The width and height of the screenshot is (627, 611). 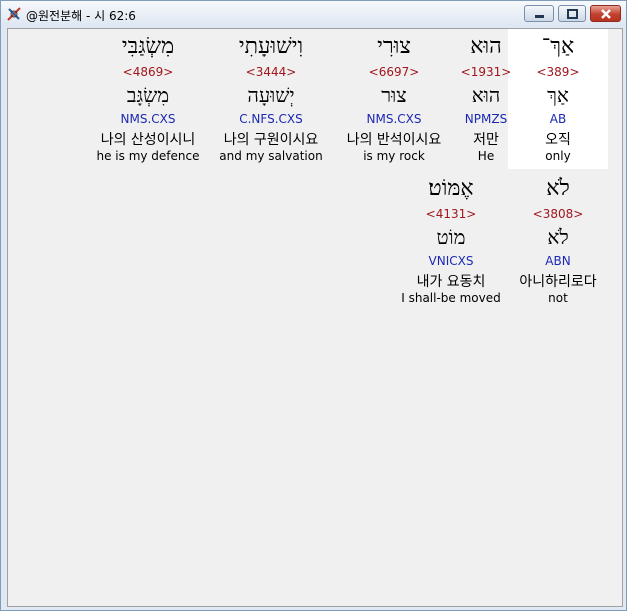 I want to click on app-icon, so click(x=14, y=14).